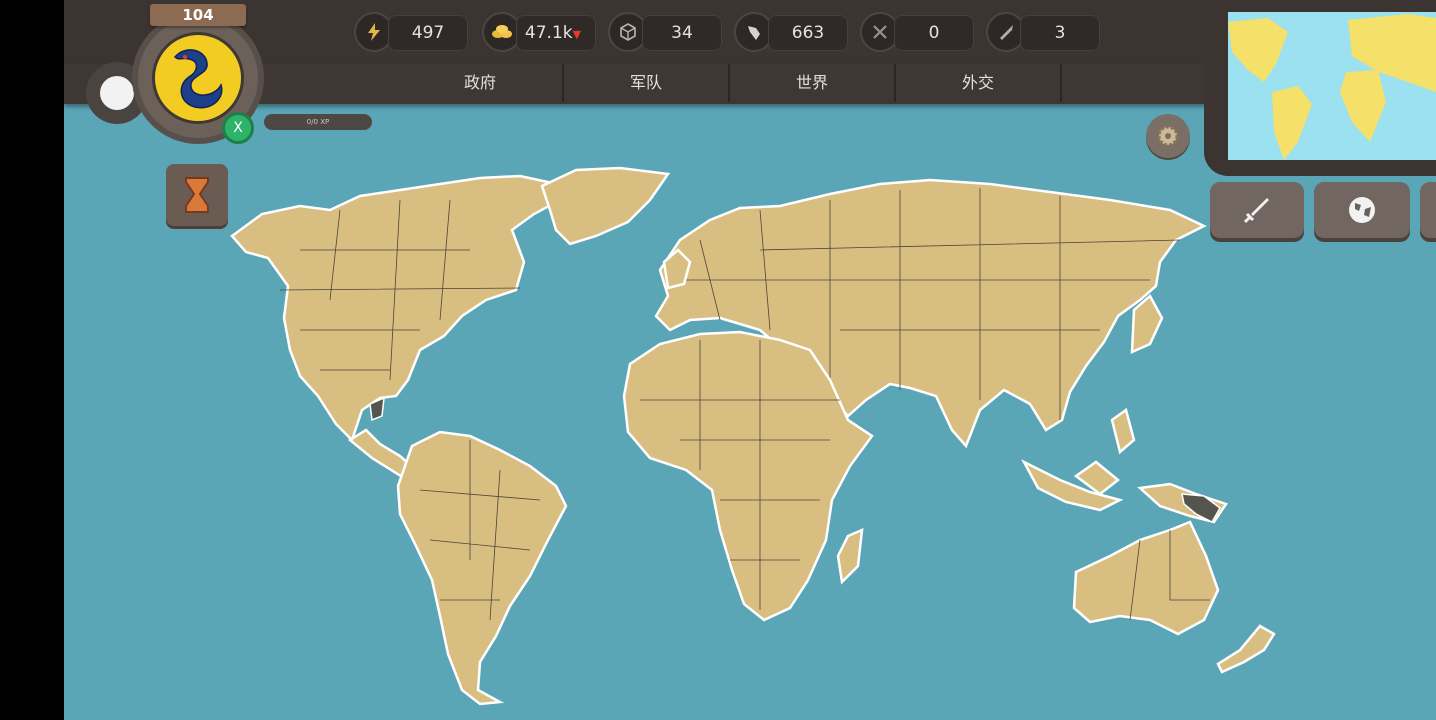 Image resolution: width=1436 pixels, height=720 pixels. Describe the element at coordinates (813, 83) in the screenshot. I see `tab-world: 世界` at that location.